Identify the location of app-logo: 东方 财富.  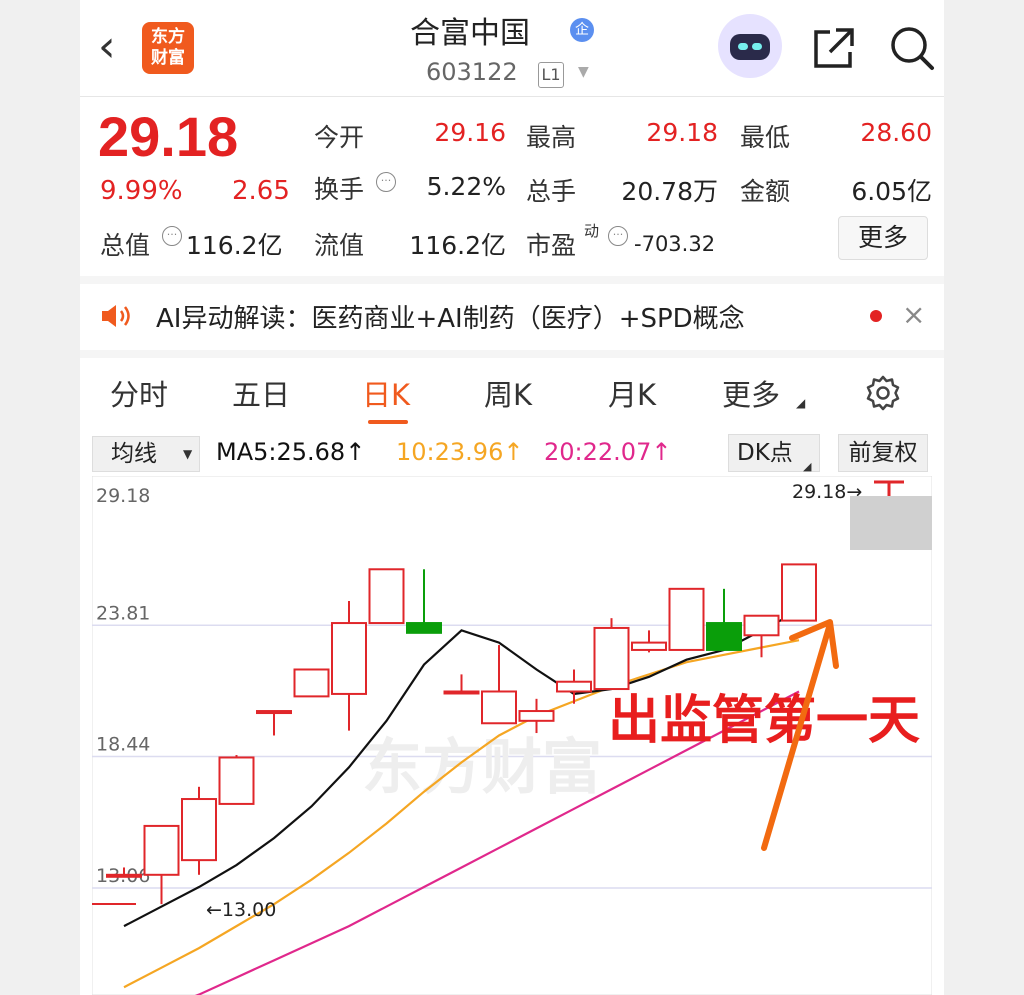
(168, 48).